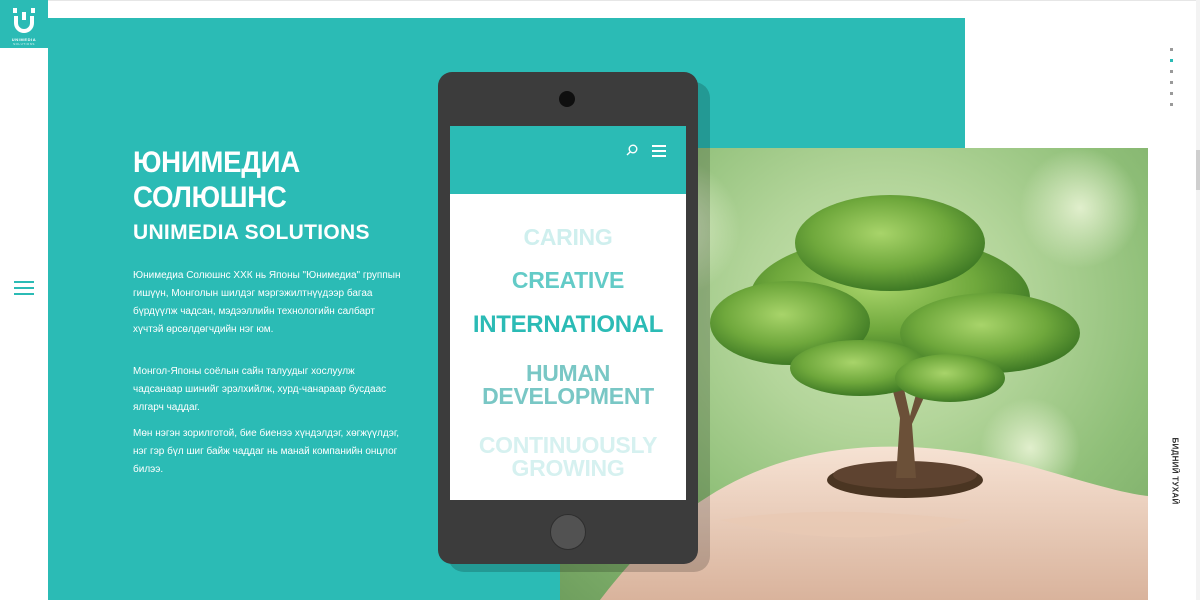  Describe the element at coordinates (632, 150) in the screenshot. I see `search-icon` at that location.